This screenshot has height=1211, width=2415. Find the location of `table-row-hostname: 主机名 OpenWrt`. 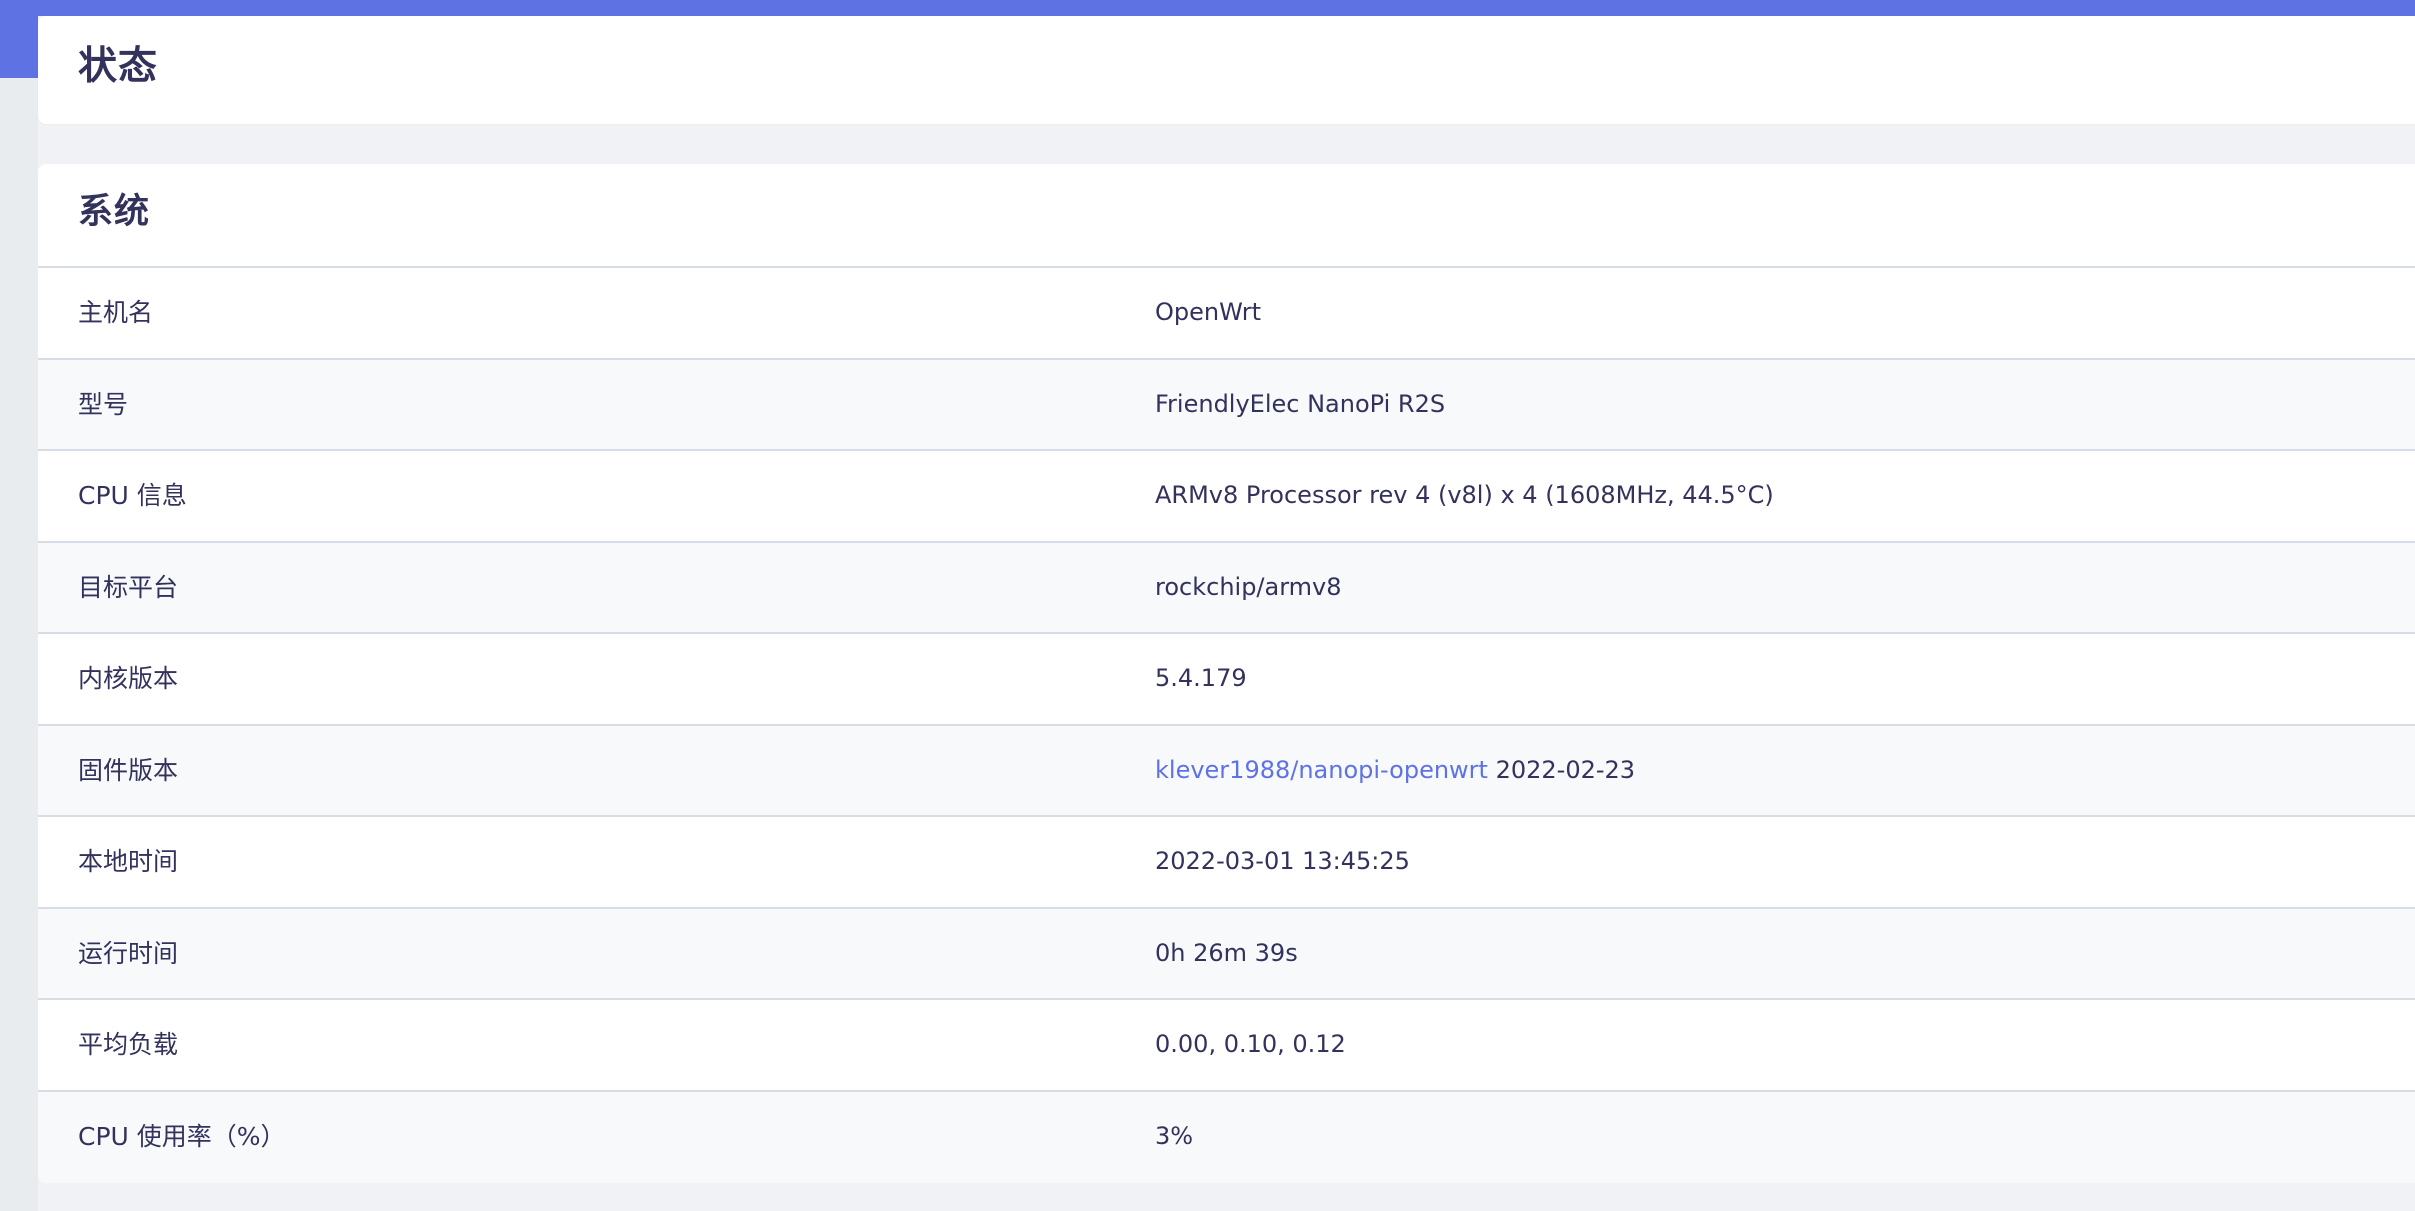

table-row-hostname: 主机名 OpenWrt is located at coordinates (1226, 314).